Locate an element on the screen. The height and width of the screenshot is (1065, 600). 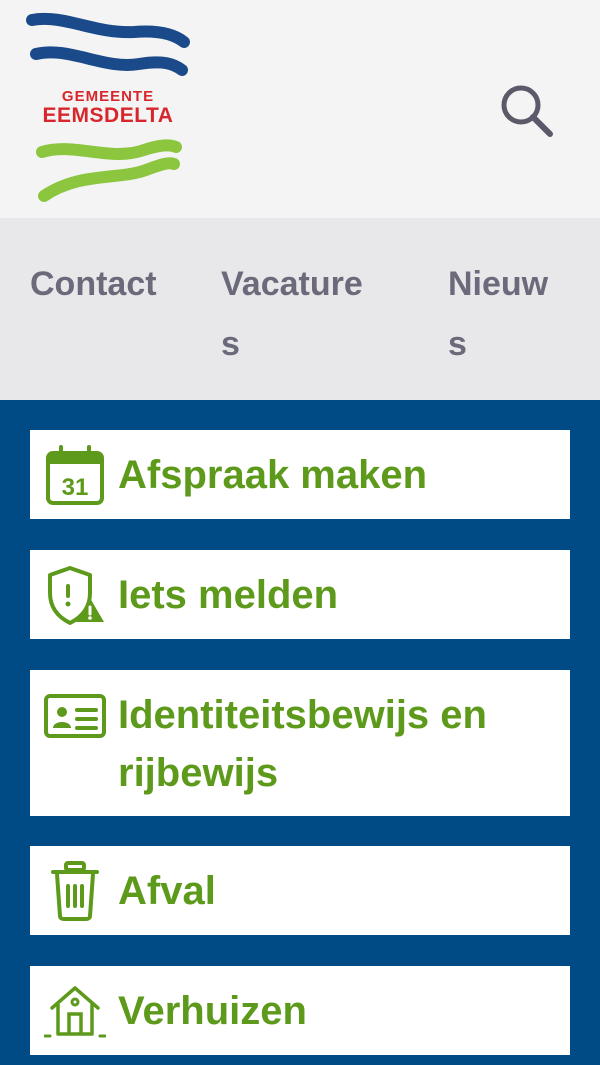
tile-label: Afspraak maken is located at coordinates (273, 474).